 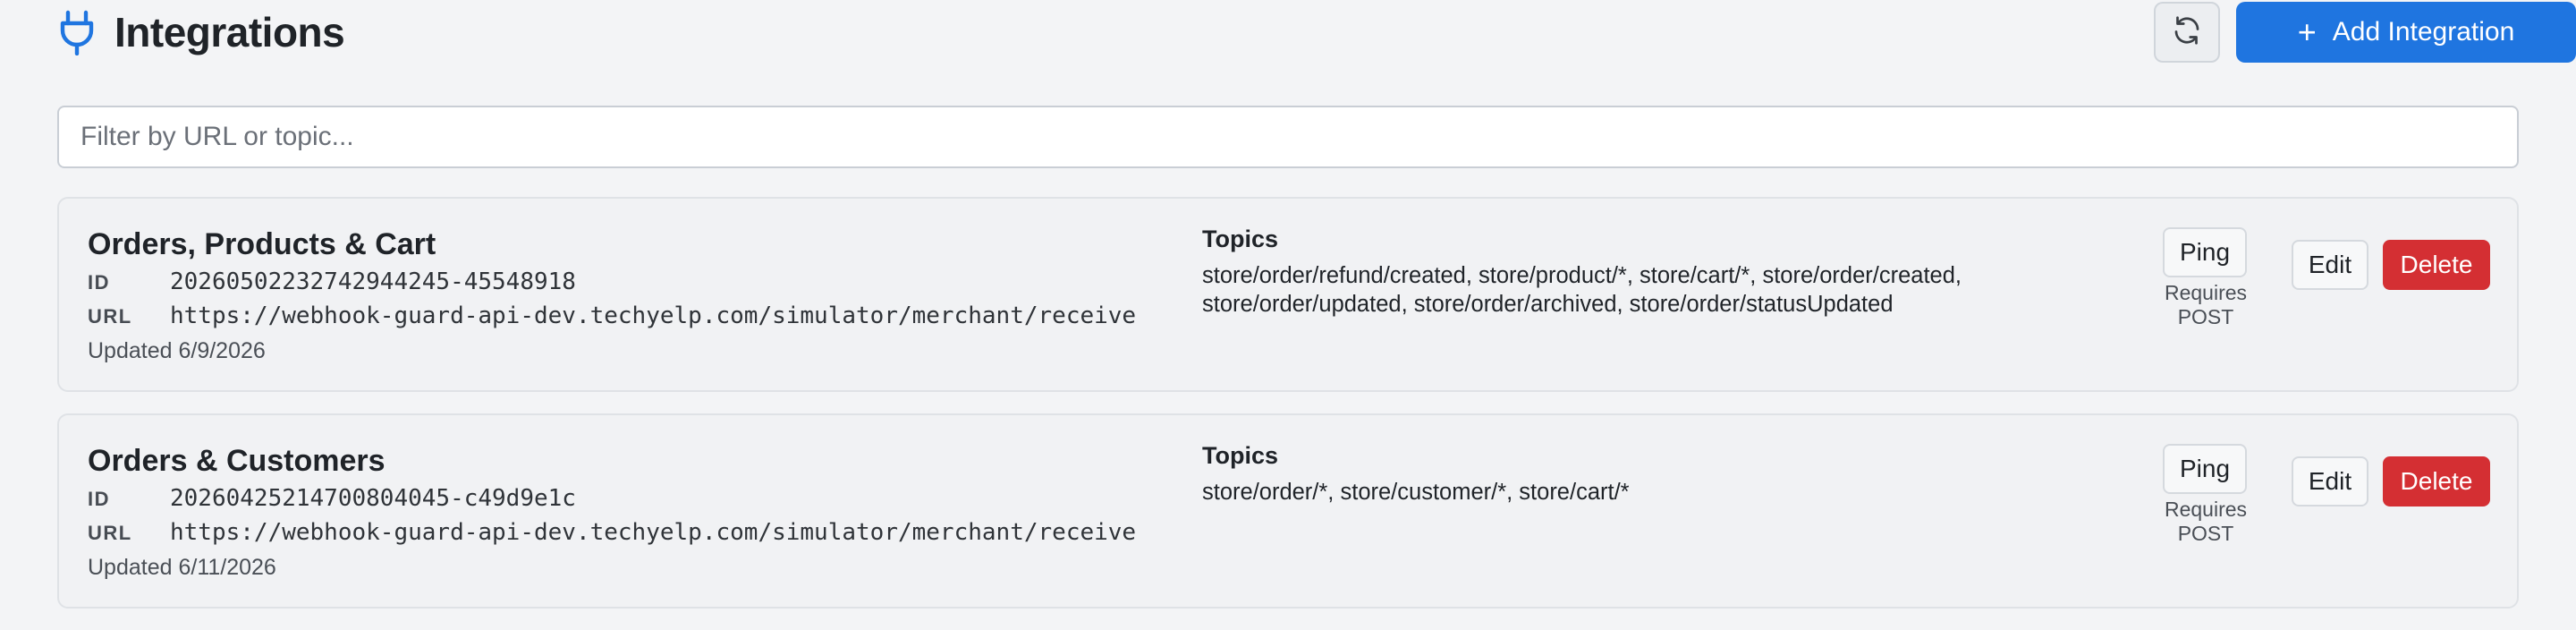 I want to click on updated-date: Updated 6/11/2026, so click(x=182, y=567).